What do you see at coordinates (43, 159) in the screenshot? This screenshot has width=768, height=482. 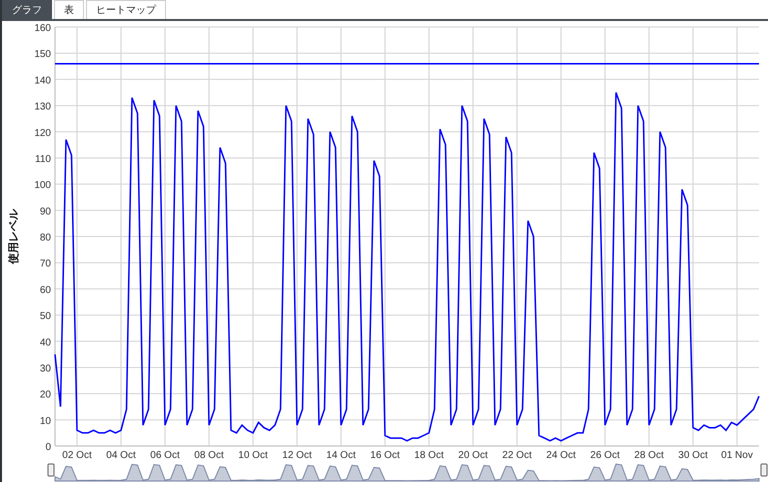 I see `y-tick-label: 110` at bounding box center [43, 159].